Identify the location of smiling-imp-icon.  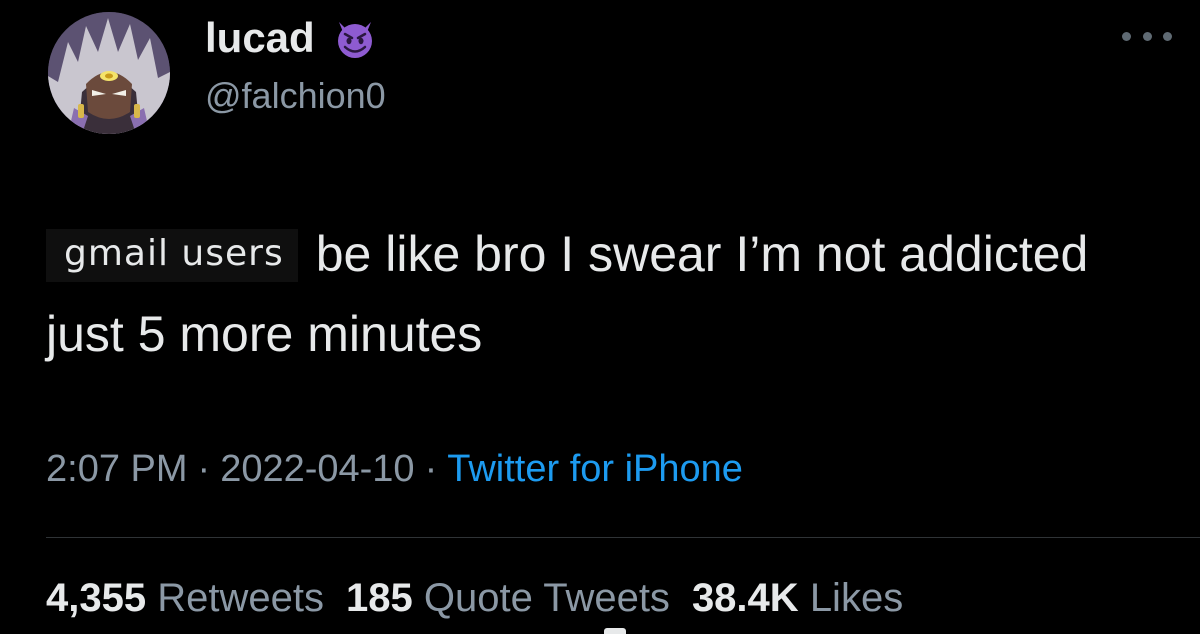
(355, 38).